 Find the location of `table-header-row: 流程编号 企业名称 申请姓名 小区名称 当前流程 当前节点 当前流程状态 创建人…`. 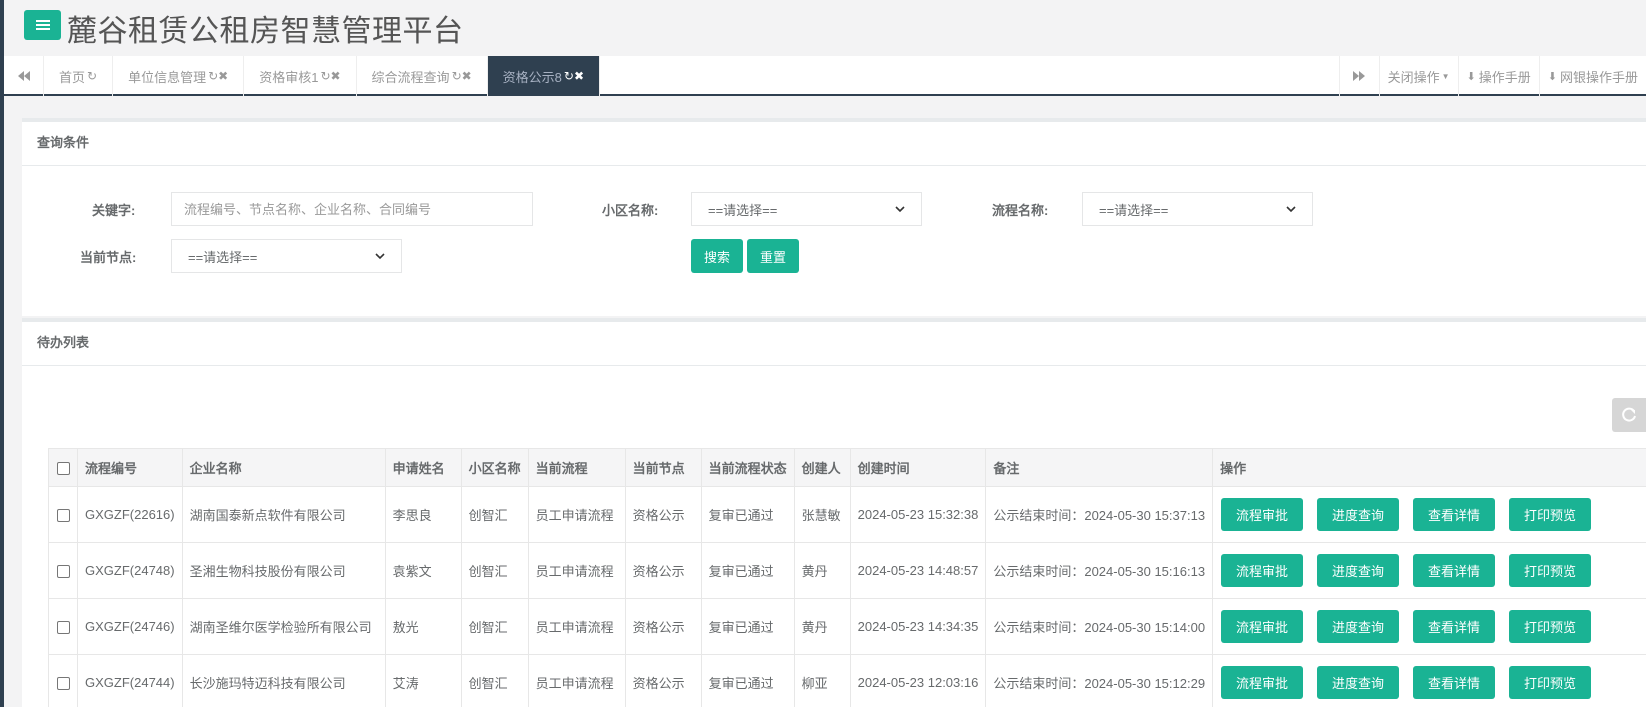

table-header-row: 流程编号 企业名称 申请姓名 小区名称 当前流程 当前节点 当前流程状态 创建人… is located at coordinates (847, 467).